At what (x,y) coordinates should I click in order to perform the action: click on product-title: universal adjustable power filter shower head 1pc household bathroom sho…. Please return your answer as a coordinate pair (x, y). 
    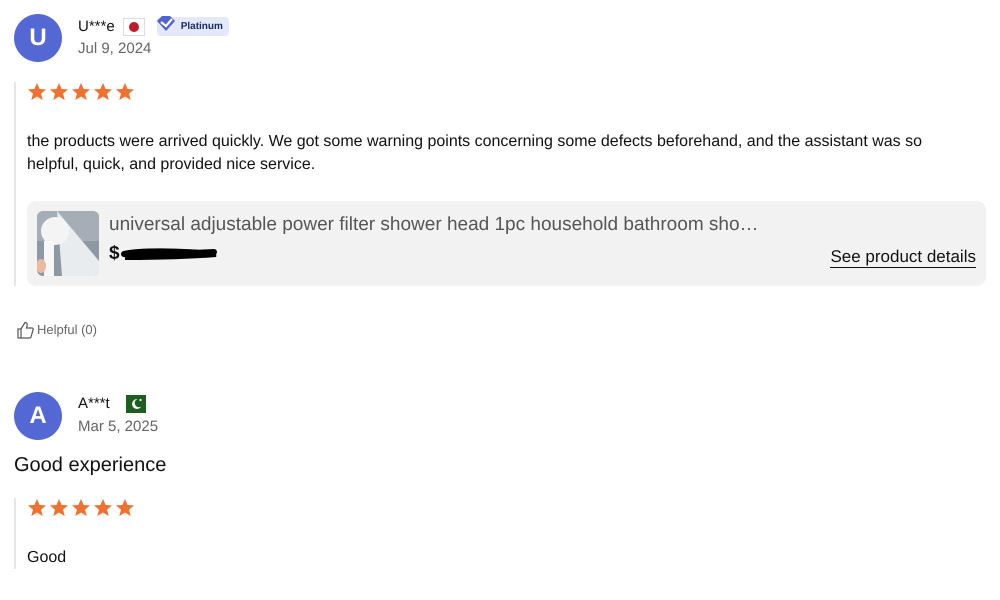
    Looking at the image, I should click on (434, 225).